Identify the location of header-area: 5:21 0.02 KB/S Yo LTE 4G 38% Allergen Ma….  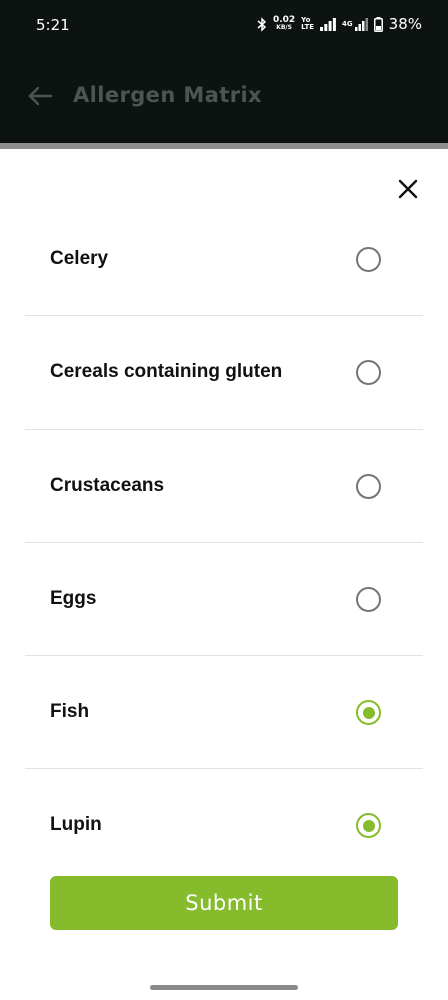
(224, 73).